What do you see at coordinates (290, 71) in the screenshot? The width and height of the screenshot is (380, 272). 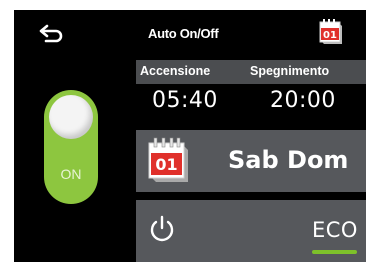 I see `off-time-label: Spegnimento` at bounding box center [290, 71].